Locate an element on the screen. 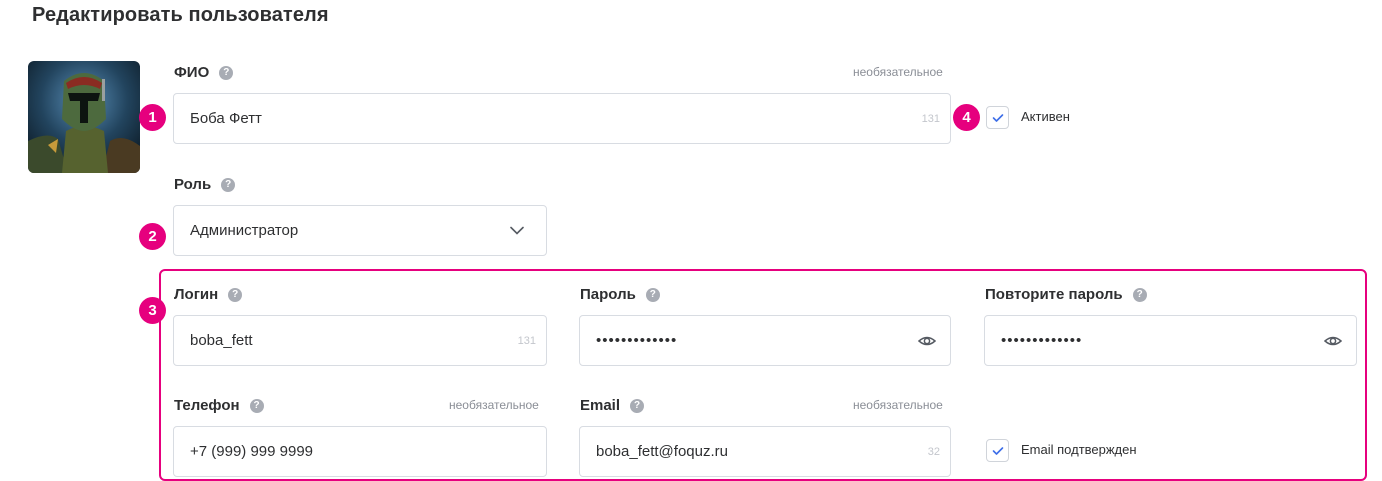 This screenshot has height=481, width=1382. fio-label: ФИО ? is located at coordinates (204, 72).